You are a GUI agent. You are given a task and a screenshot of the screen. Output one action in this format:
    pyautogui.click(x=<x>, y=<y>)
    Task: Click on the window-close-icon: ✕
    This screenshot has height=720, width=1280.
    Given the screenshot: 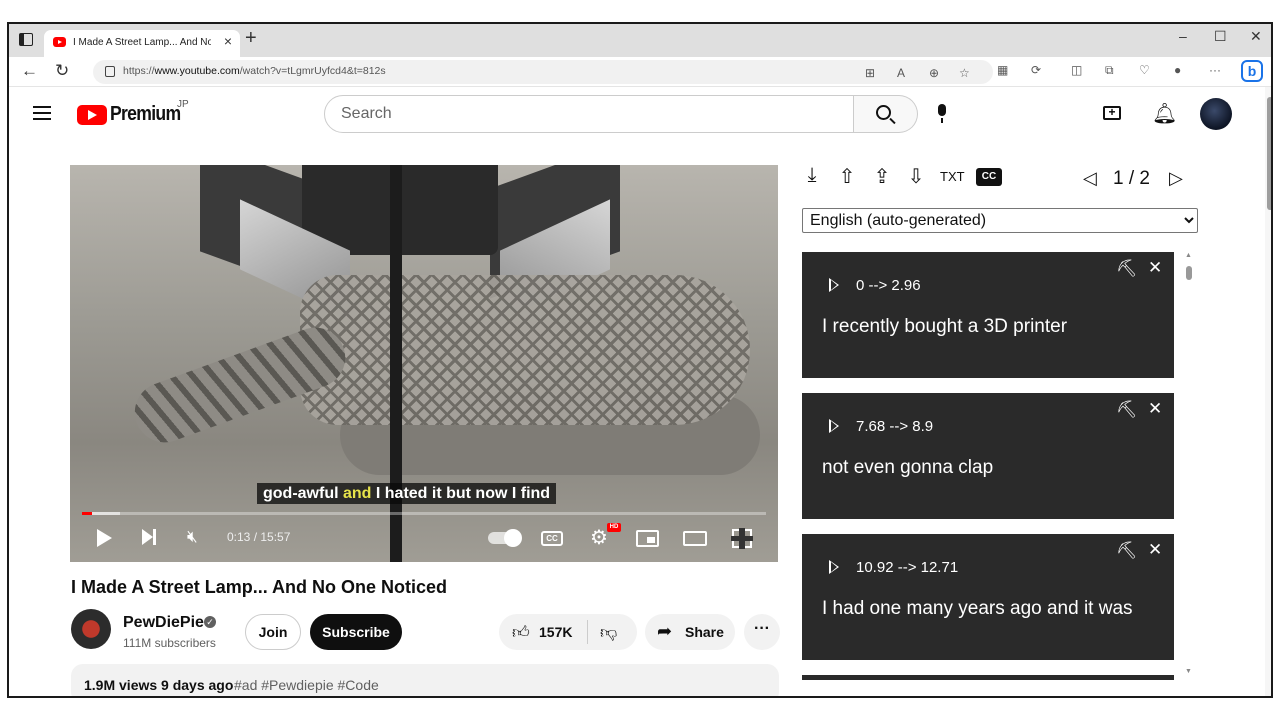 What is the action you would take?
    pyautogui.click(x=1256, y=36)
    